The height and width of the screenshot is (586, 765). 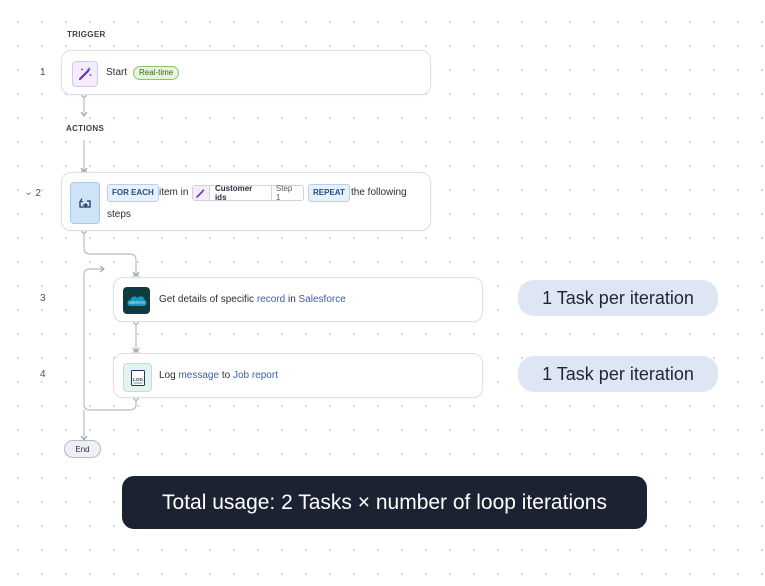 I want to click on salesforce-cloud-icon: salesforce, so click(x=136, y=300).